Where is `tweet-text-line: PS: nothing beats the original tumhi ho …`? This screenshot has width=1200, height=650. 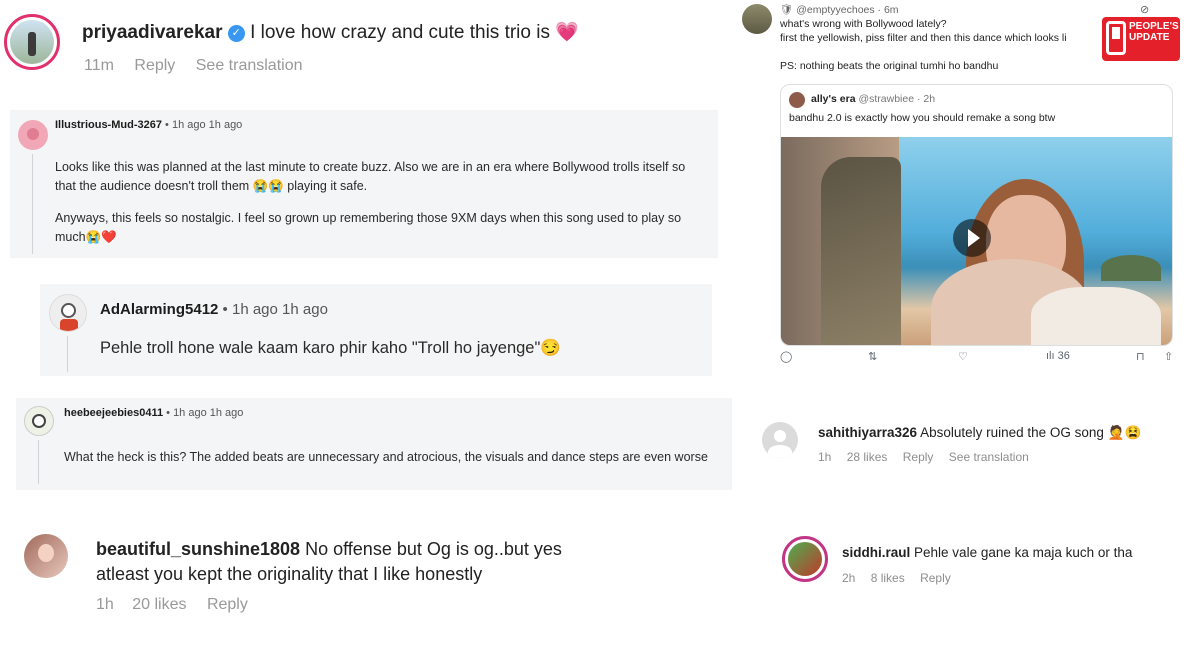
tweet-text-line: PS: nothing beats the original tumhi ho … is located at coordinates (889, 66).